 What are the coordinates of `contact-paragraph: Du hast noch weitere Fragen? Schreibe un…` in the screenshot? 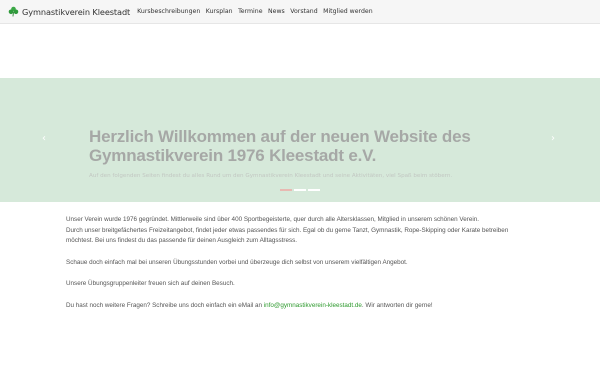 It's located at (301, 306).